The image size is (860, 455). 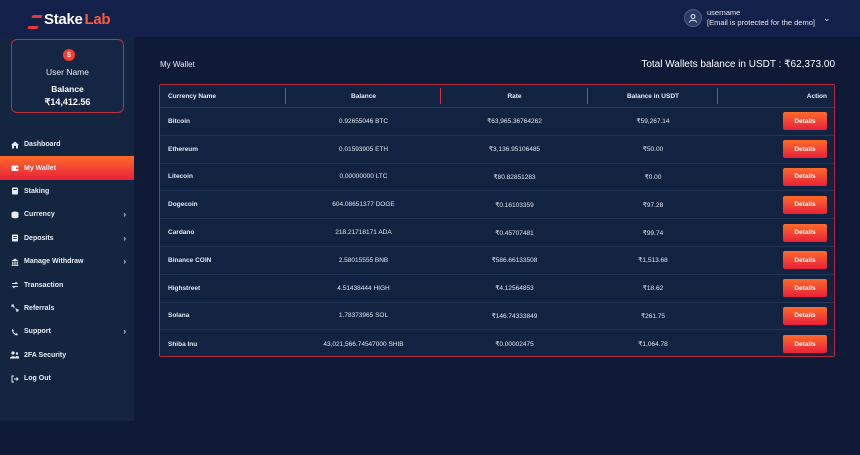 What do you see at coordinates (514, 96) in the screenshot?
I see `column-header-rate: Rate` at bounding box center [514, 96].